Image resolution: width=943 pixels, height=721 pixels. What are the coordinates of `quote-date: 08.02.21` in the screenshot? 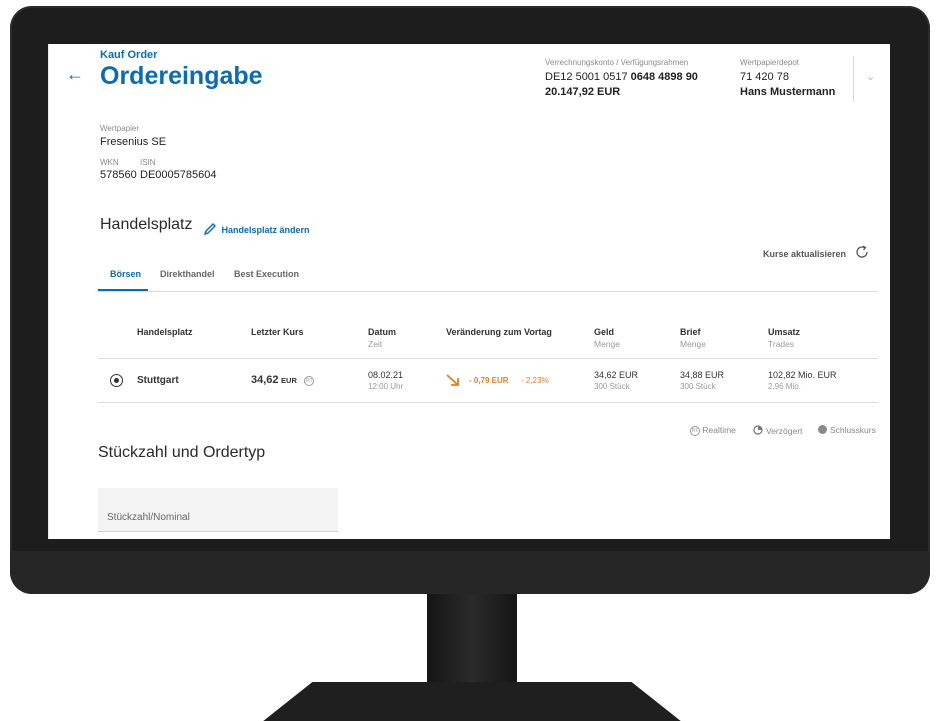 It's located at (386, 375).